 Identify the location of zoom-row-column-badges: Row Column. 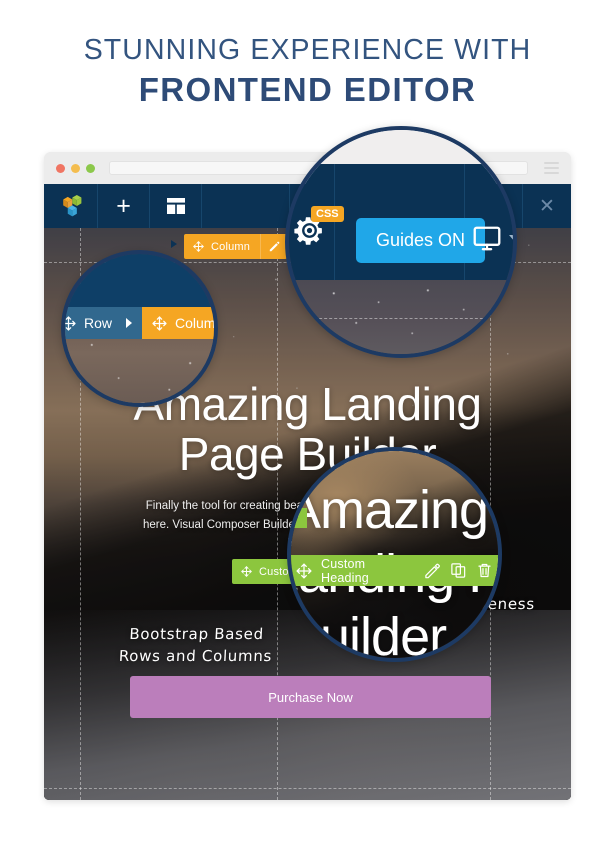
(140, 323).